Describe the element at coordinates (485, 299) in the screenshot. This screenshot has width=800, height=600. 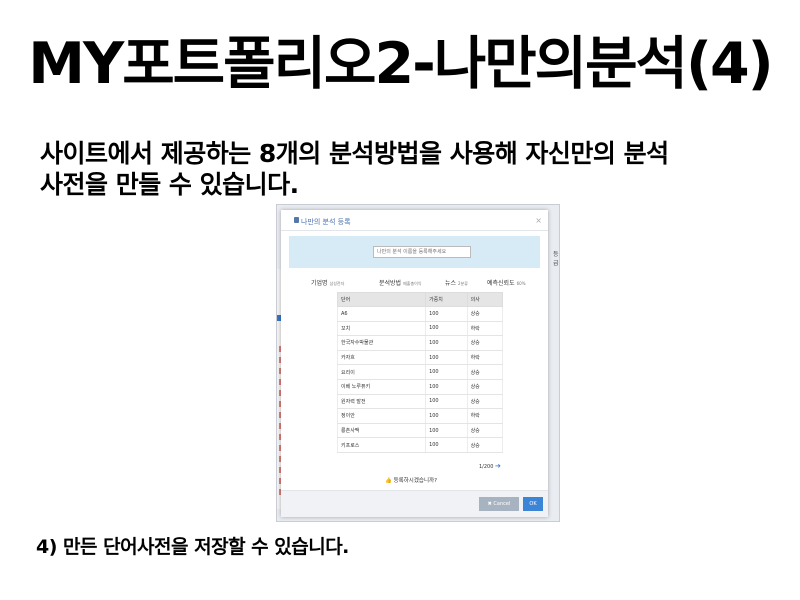
I see `header-direction: 의사` at that location.